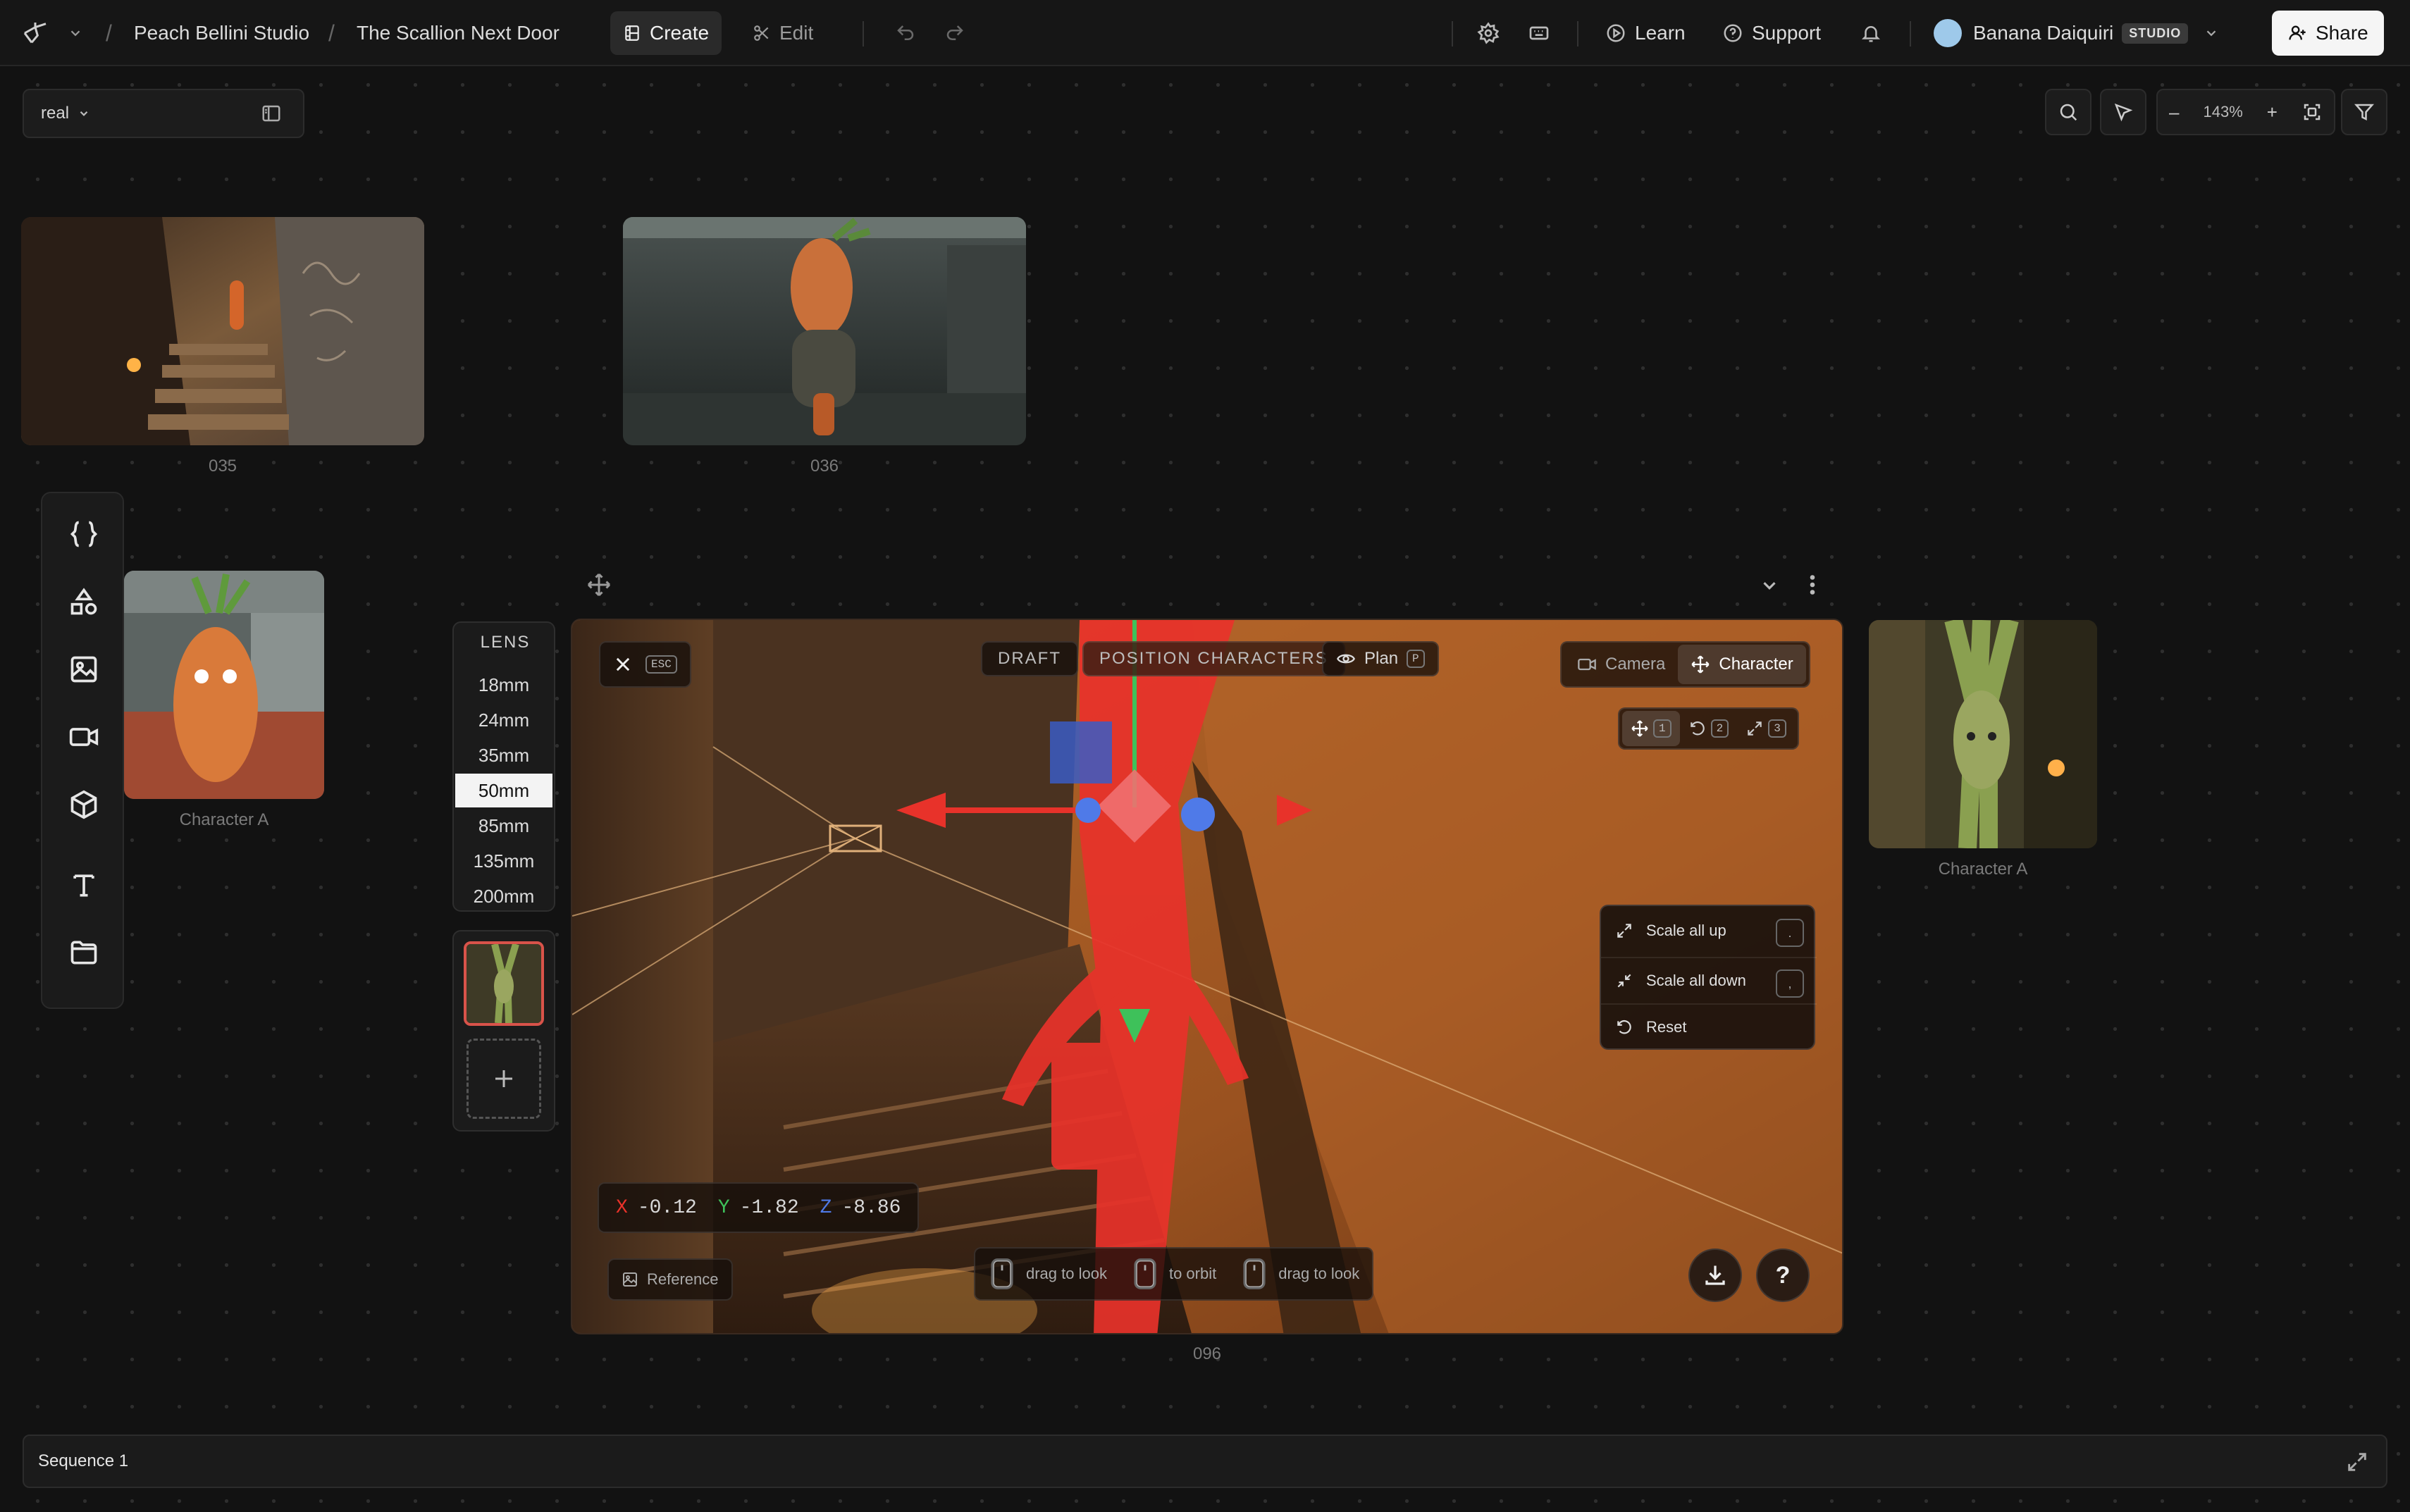 The image size is (2410, 1512). What do you see at coordinates (2298, 32) in the screenshot?
I see `user-plus-icon` at bounding box center [2298, 32].